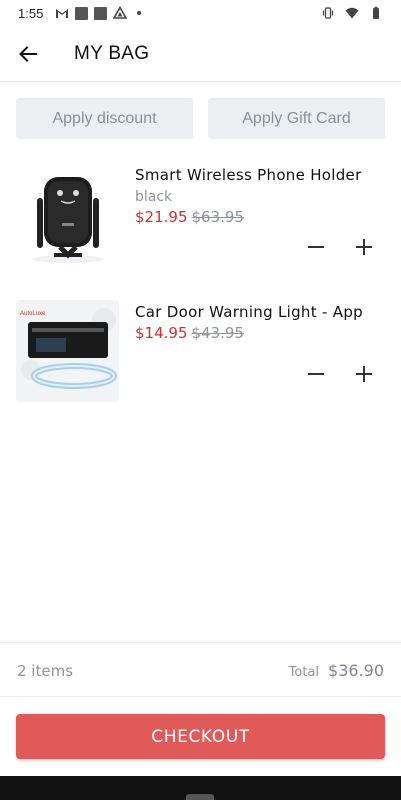 Image resolution: width=401 pixels, height=800 pixels. I want to click on apply-gift-card-button: Apply Gift Card, so click(296, 118).